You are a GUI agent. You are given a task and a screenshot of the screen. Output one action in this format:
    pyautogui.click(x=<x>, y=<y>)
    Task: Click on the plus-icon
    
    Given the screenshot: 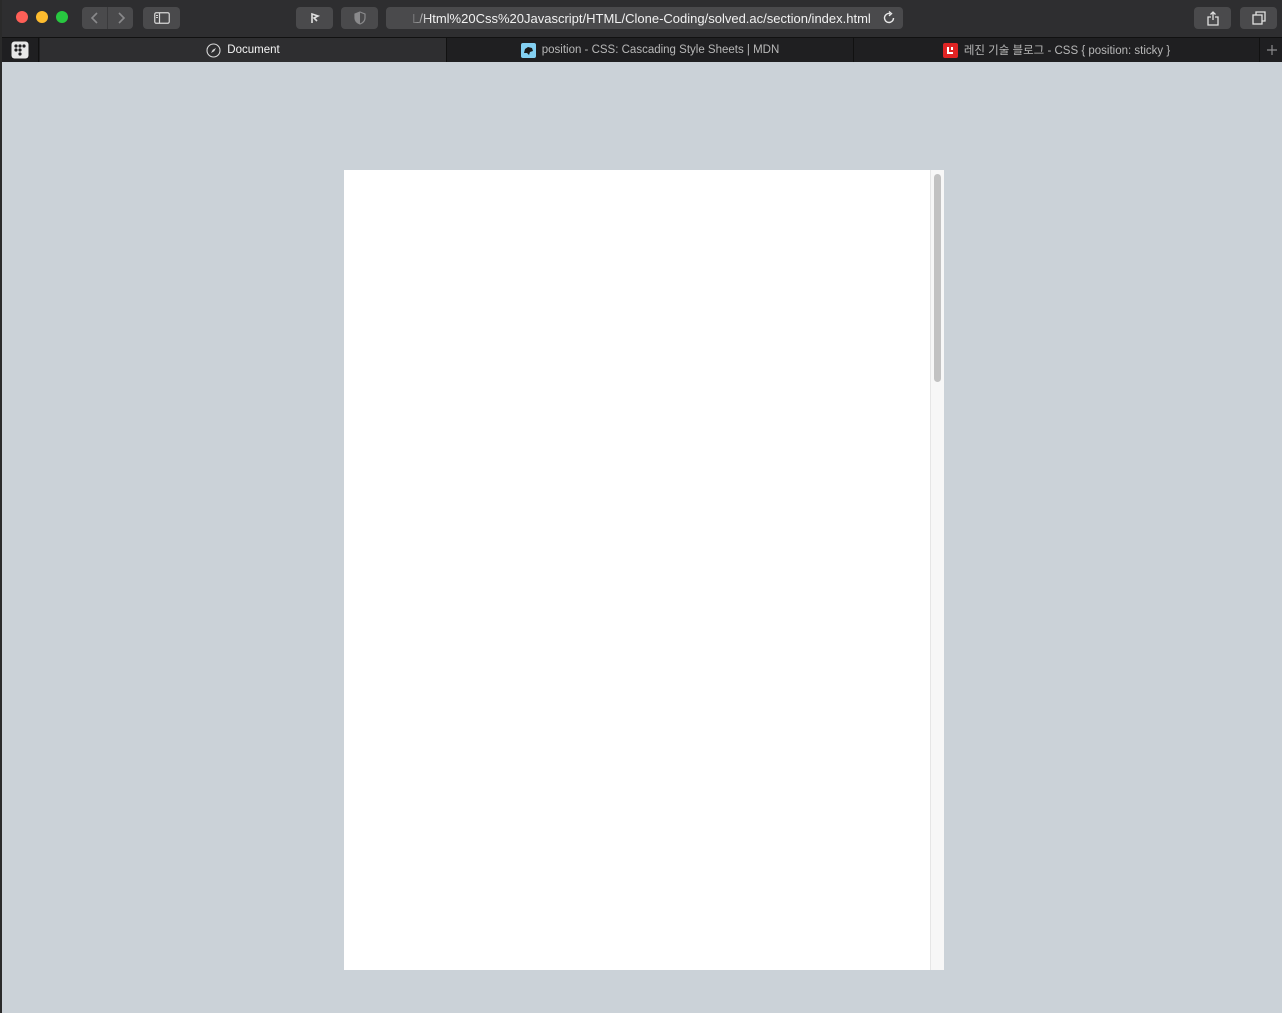 What is the action you would take?
    pyautogui.click(x=1272, y=50)
    